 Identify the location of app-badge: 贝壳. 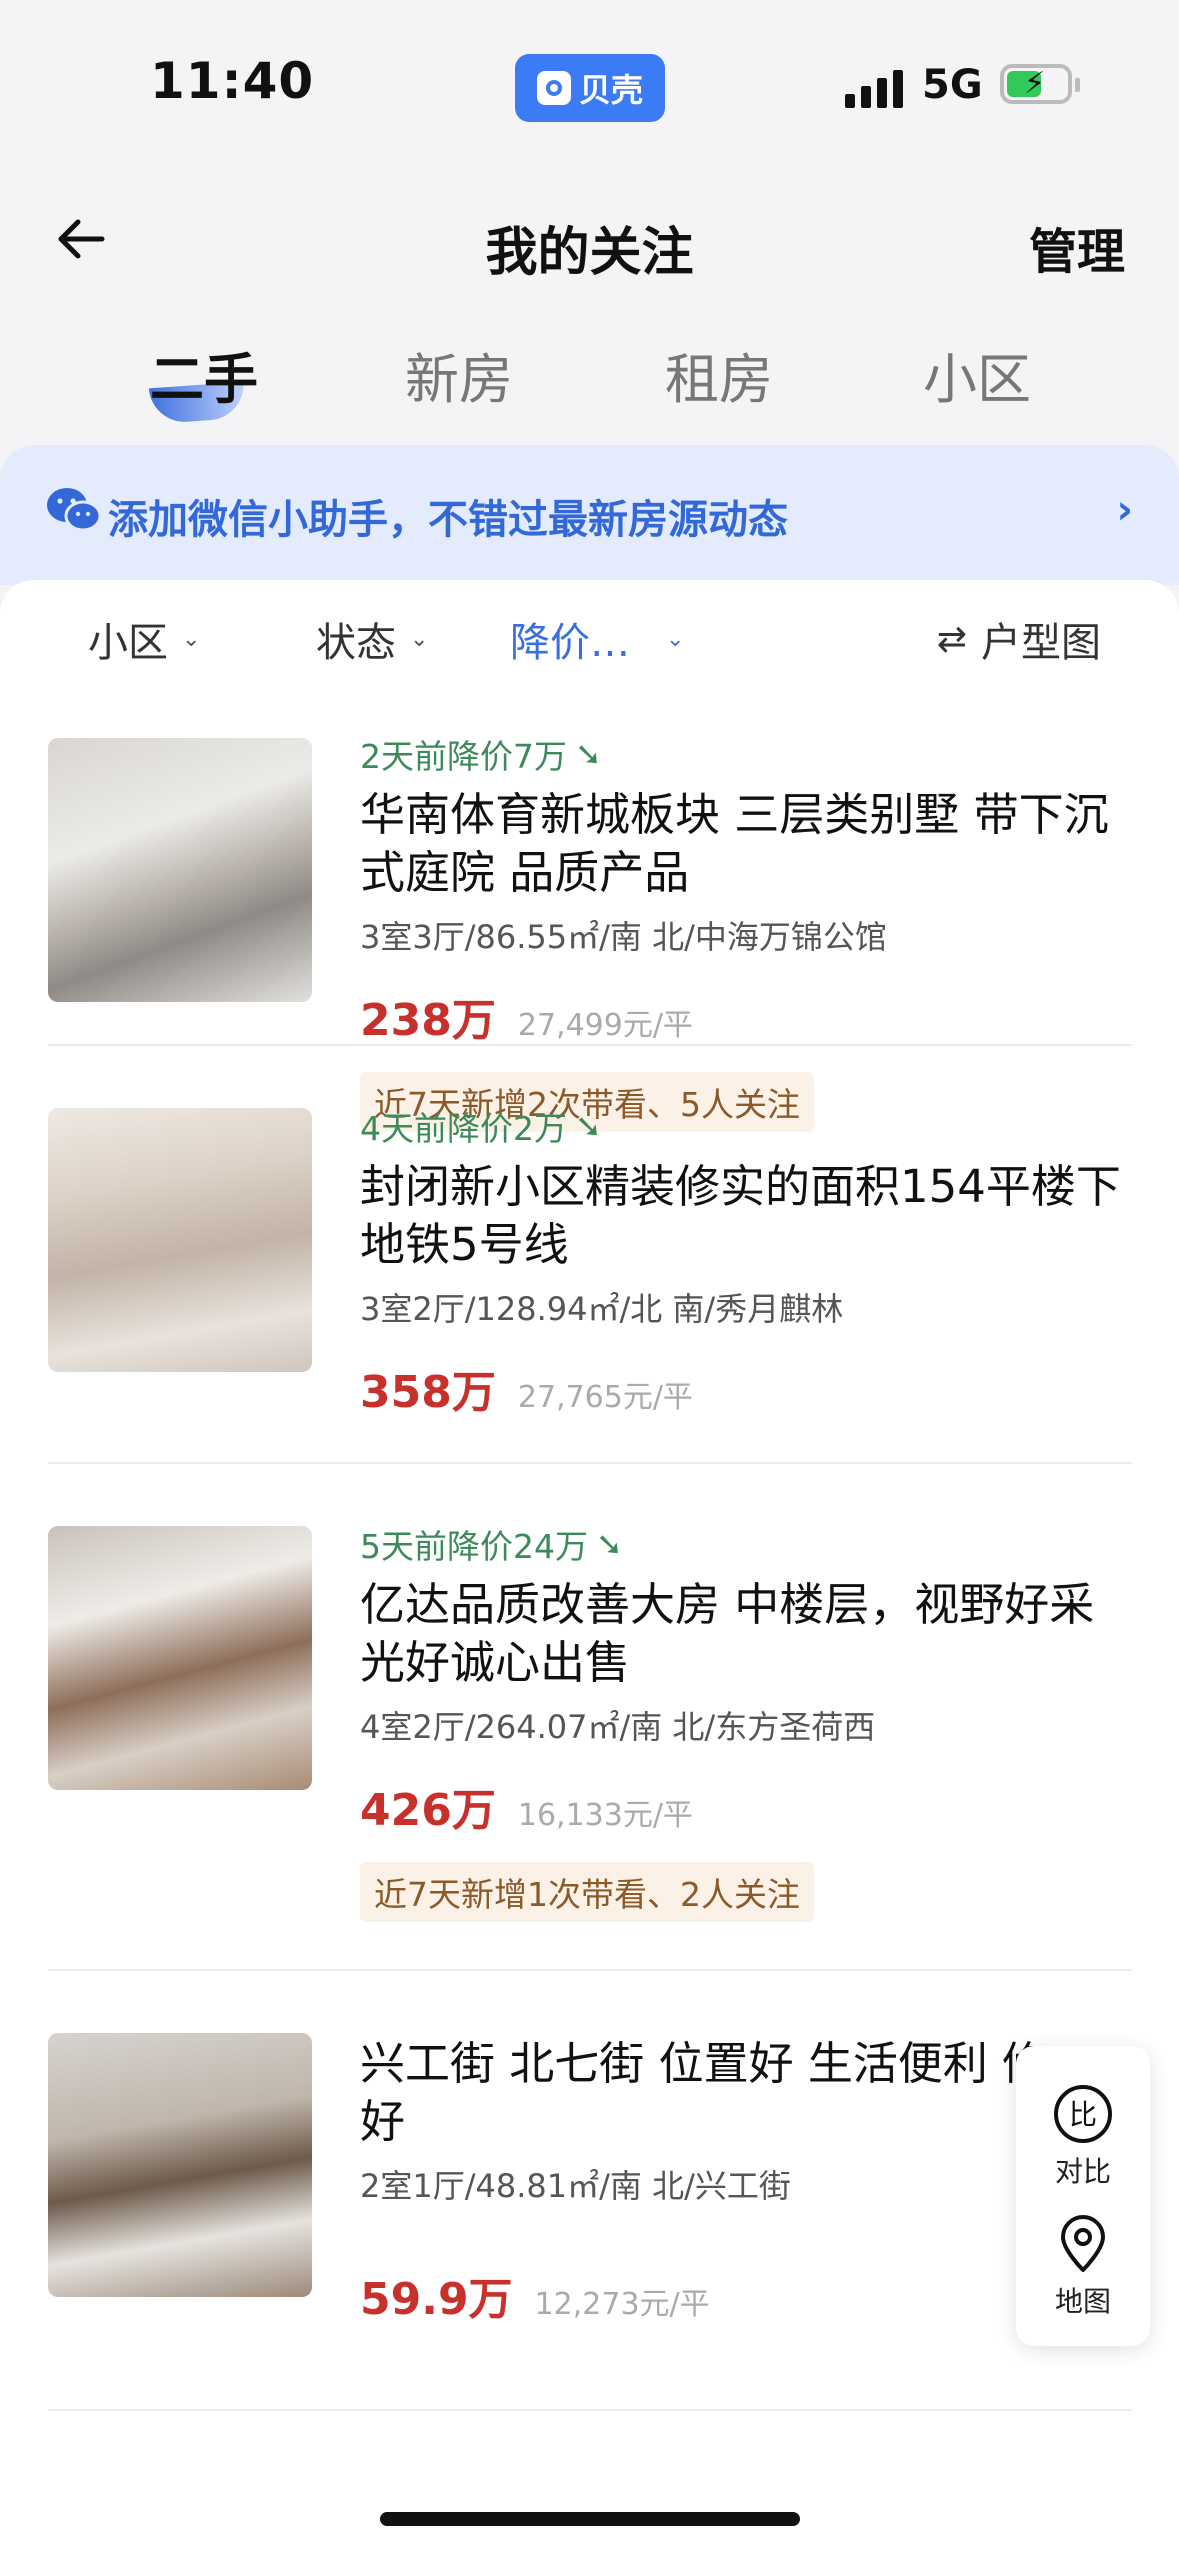
(590, 88).